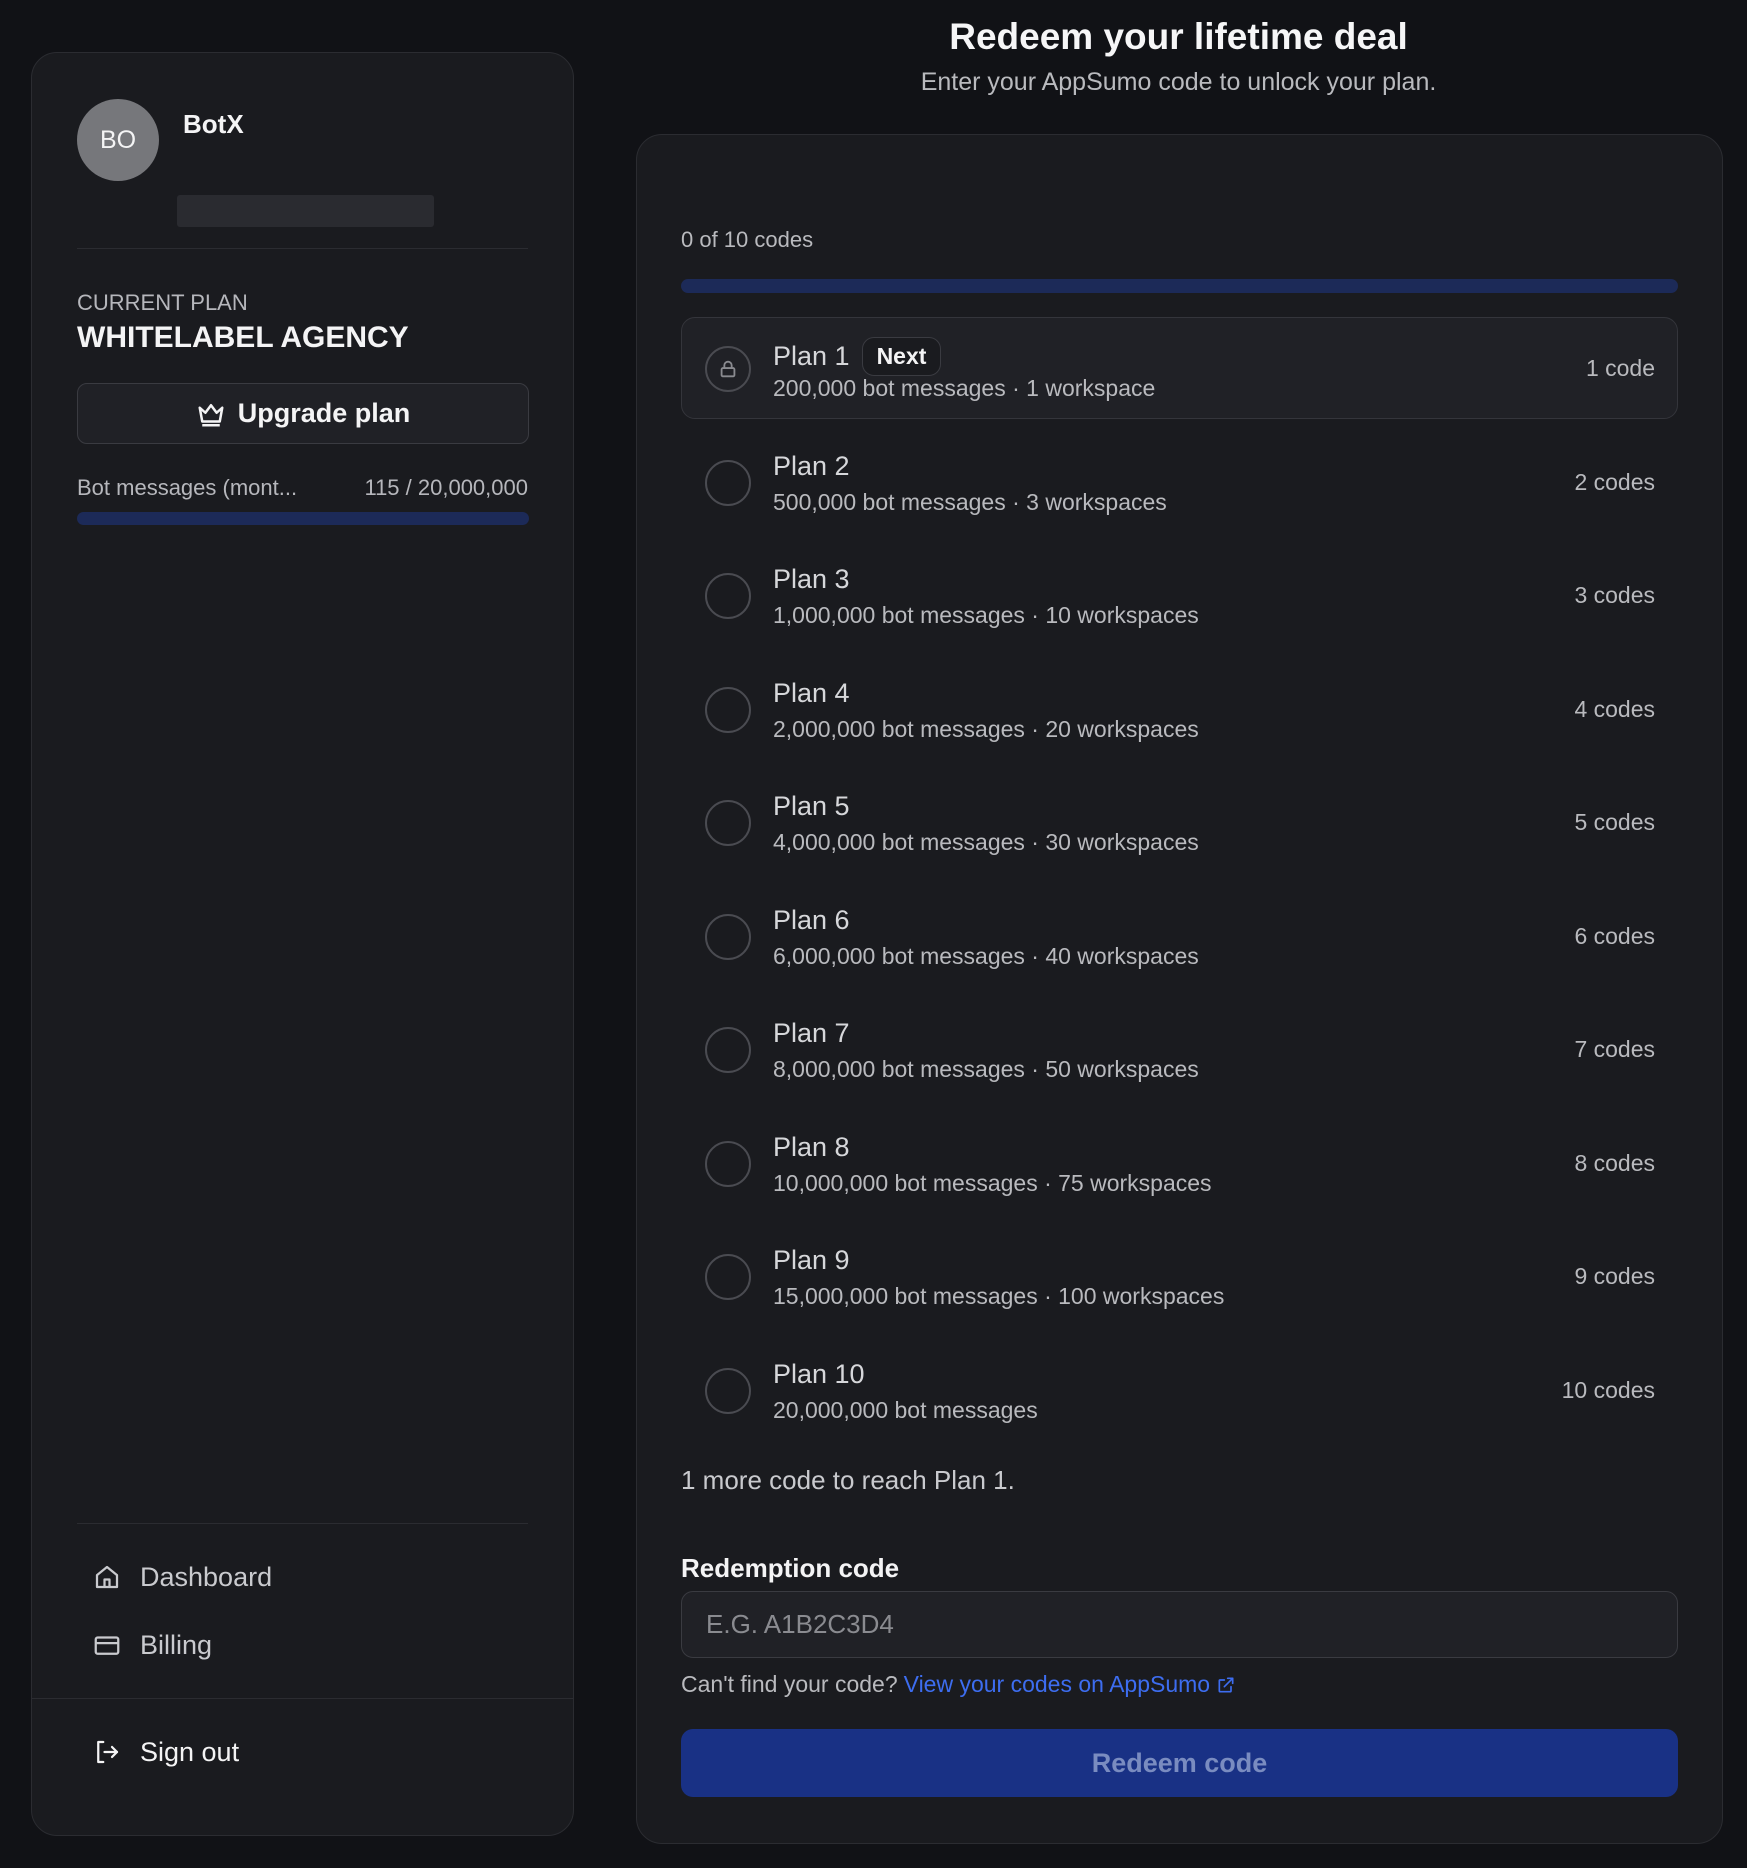 Image resolution: width=1747 pixels, height=1868 pixels. Describe the element at coordinates (986, 728) in the screenshot. I see `plan-description: 2,000,000 bot messages · 20 workspaces` at that location.